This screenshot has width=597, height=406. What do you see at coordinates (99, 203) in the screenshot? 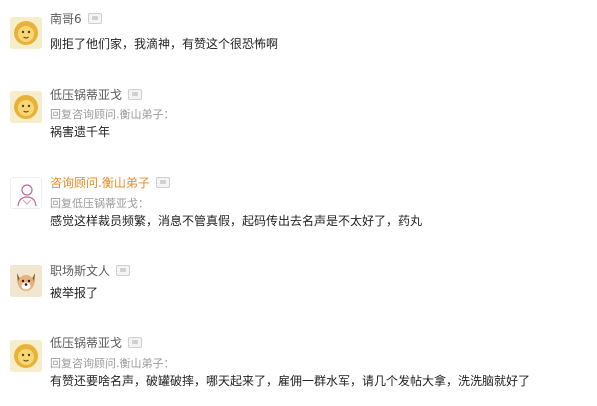
I see `reply-to-label: 回复低压锅蒂亚戈：` at bounding box center [99, 203].